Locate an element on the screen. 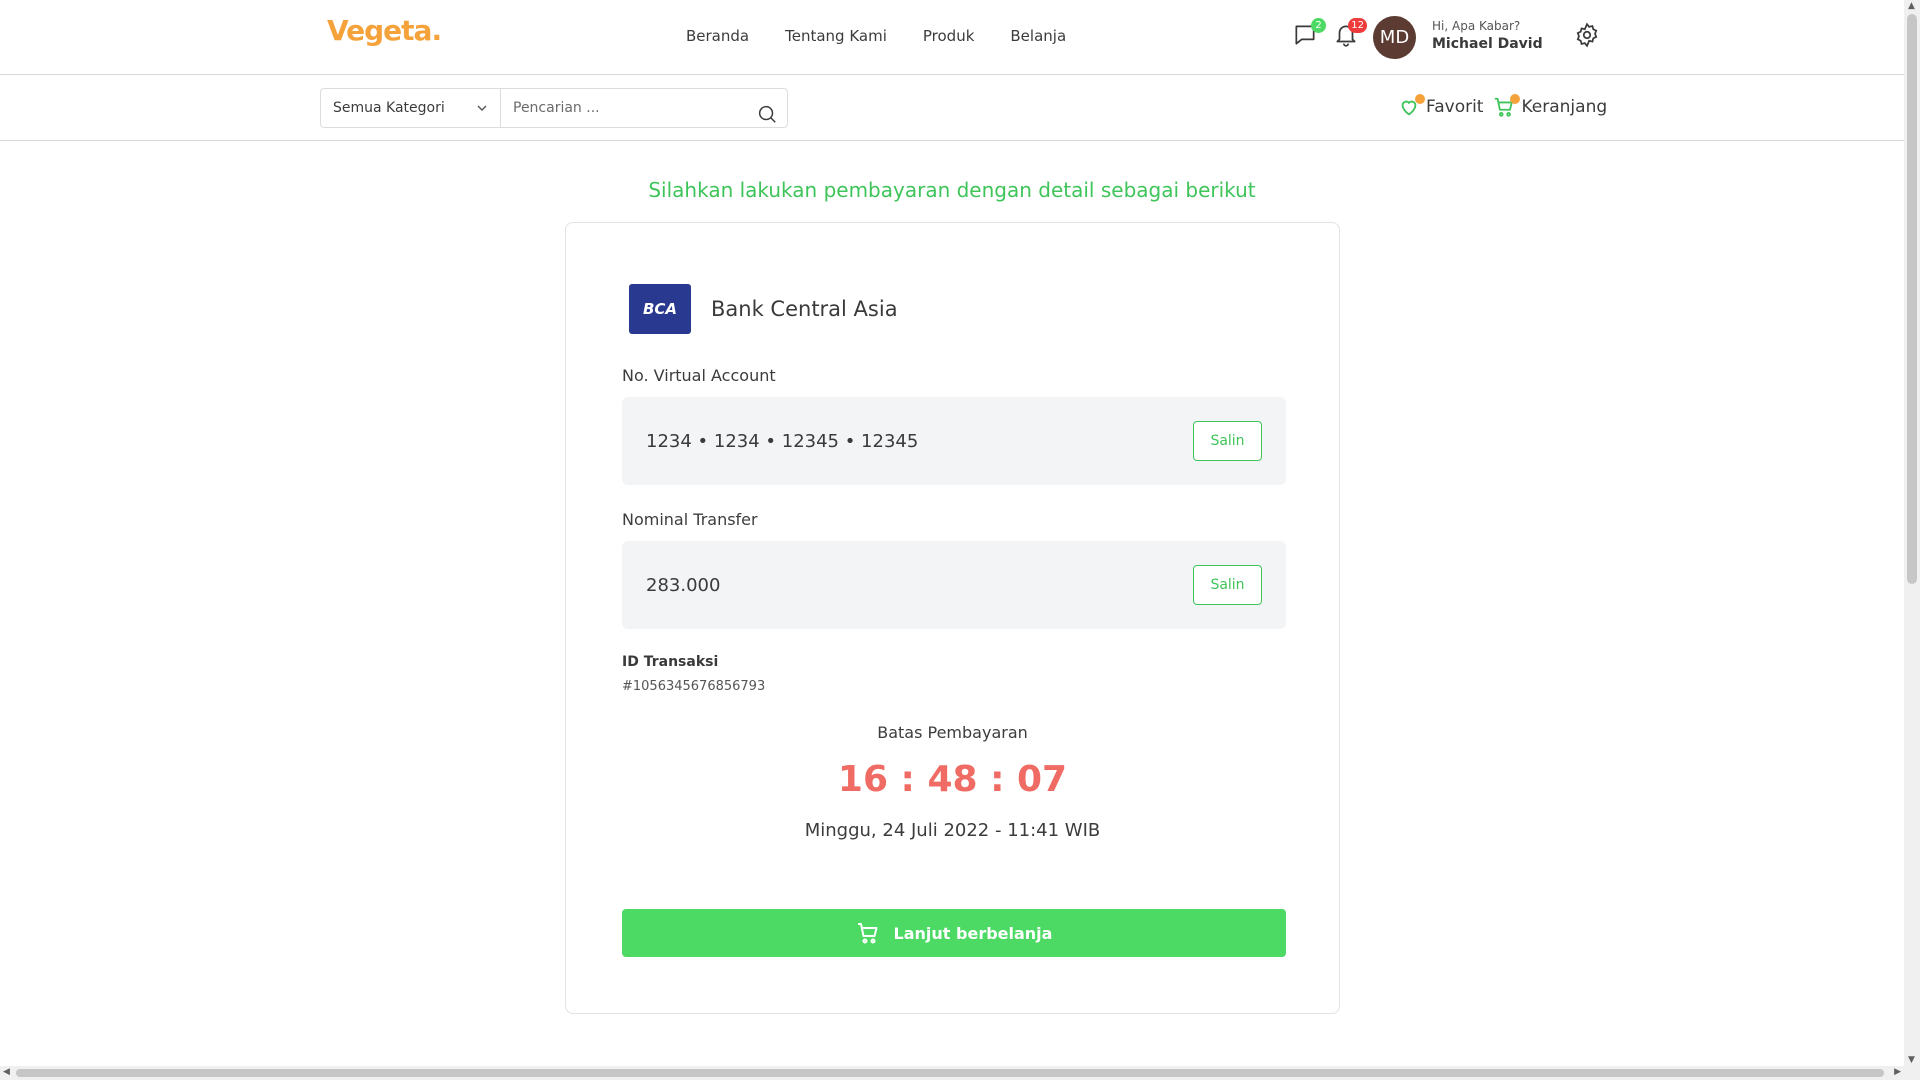  chevron-down-icon is located at coordinates (482, 108).